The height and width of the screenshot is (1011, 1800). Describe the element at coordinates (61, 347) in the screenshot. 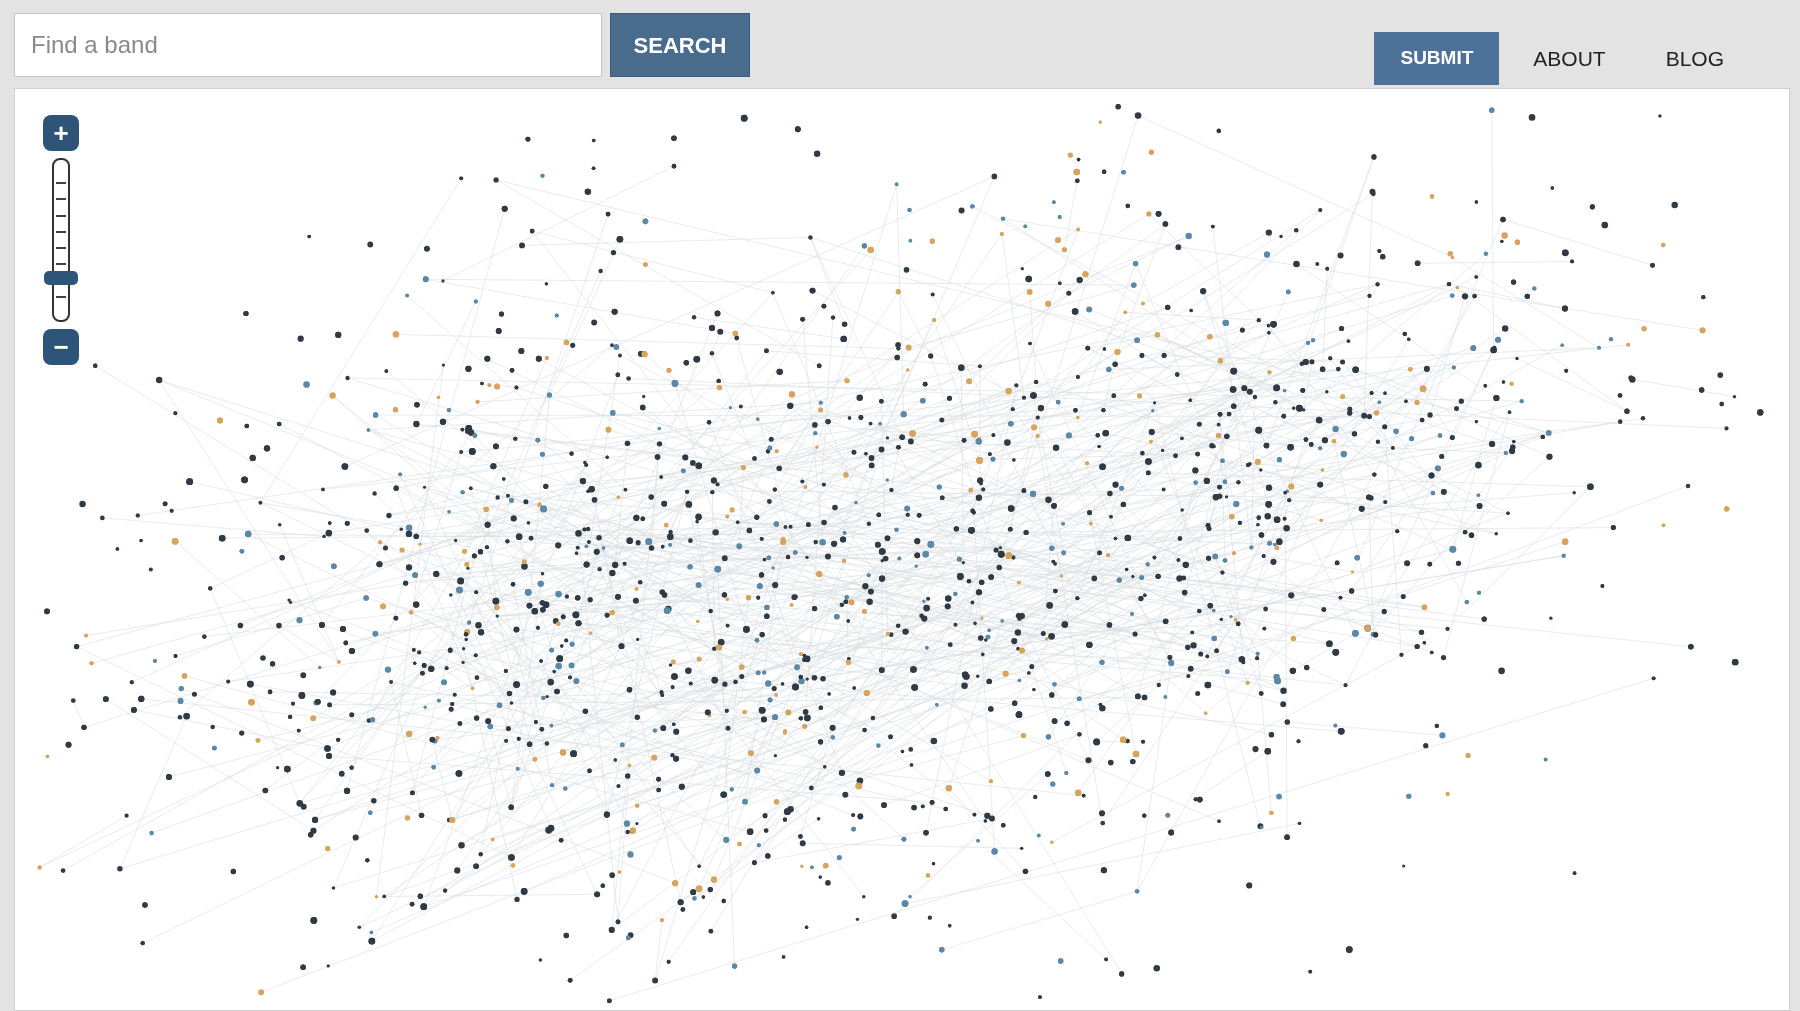

I see `zoom-out-button: −` at that location.